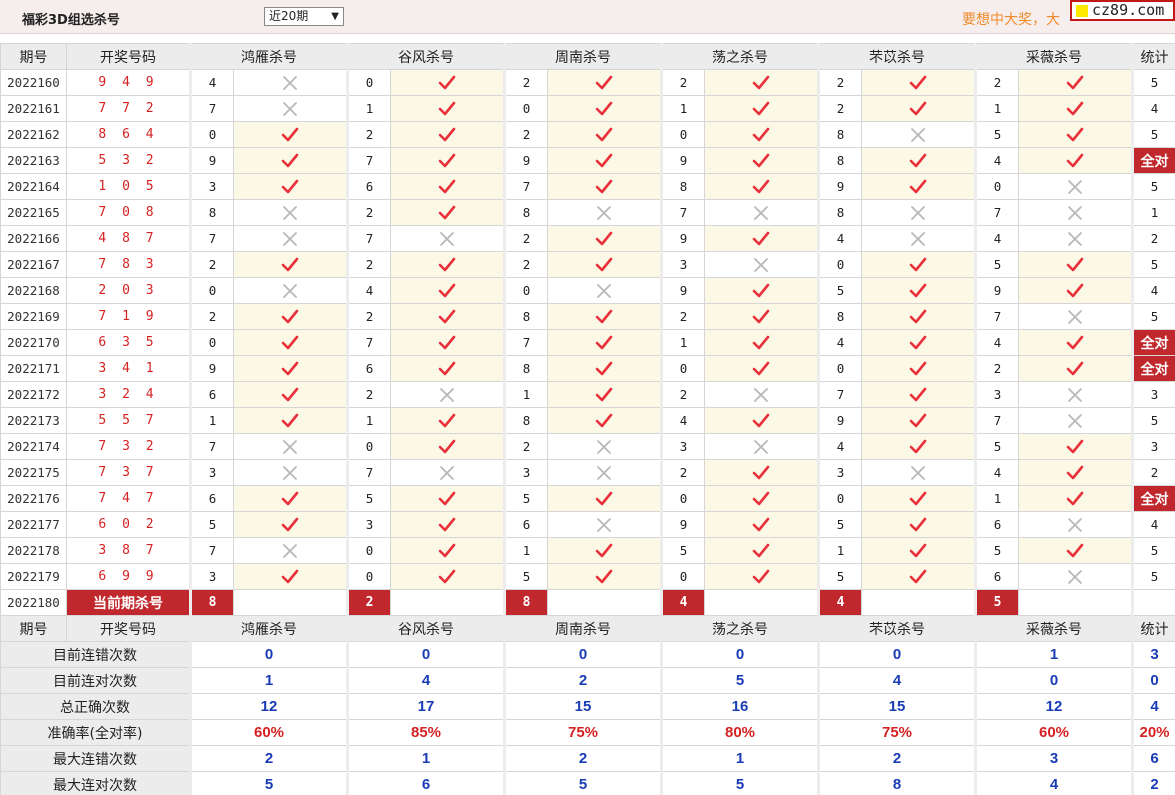 Image resolution: width=1175 pixels, height=795 pixels. Describe the element at coordinates (683, 108) in the screenshot. I see `kill-number-cell: 1` at that location.